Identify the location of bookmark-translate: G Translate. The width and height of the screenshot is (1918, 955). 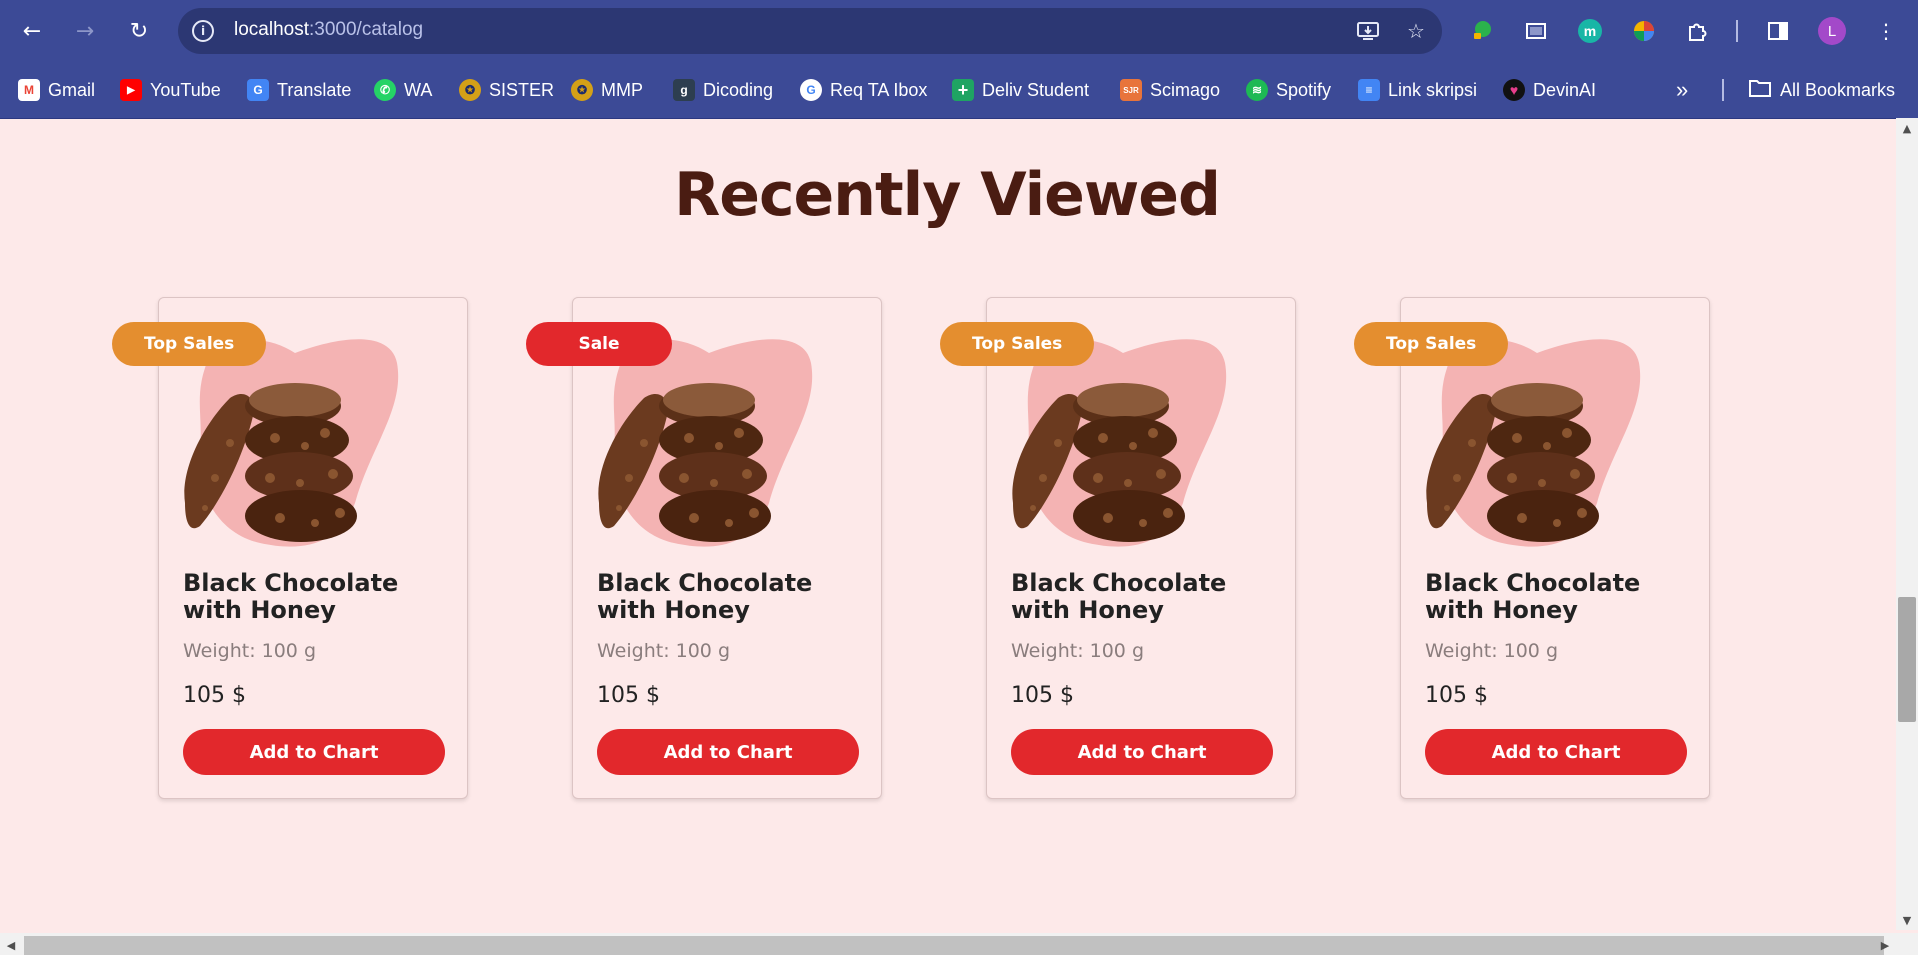
(299, 90).